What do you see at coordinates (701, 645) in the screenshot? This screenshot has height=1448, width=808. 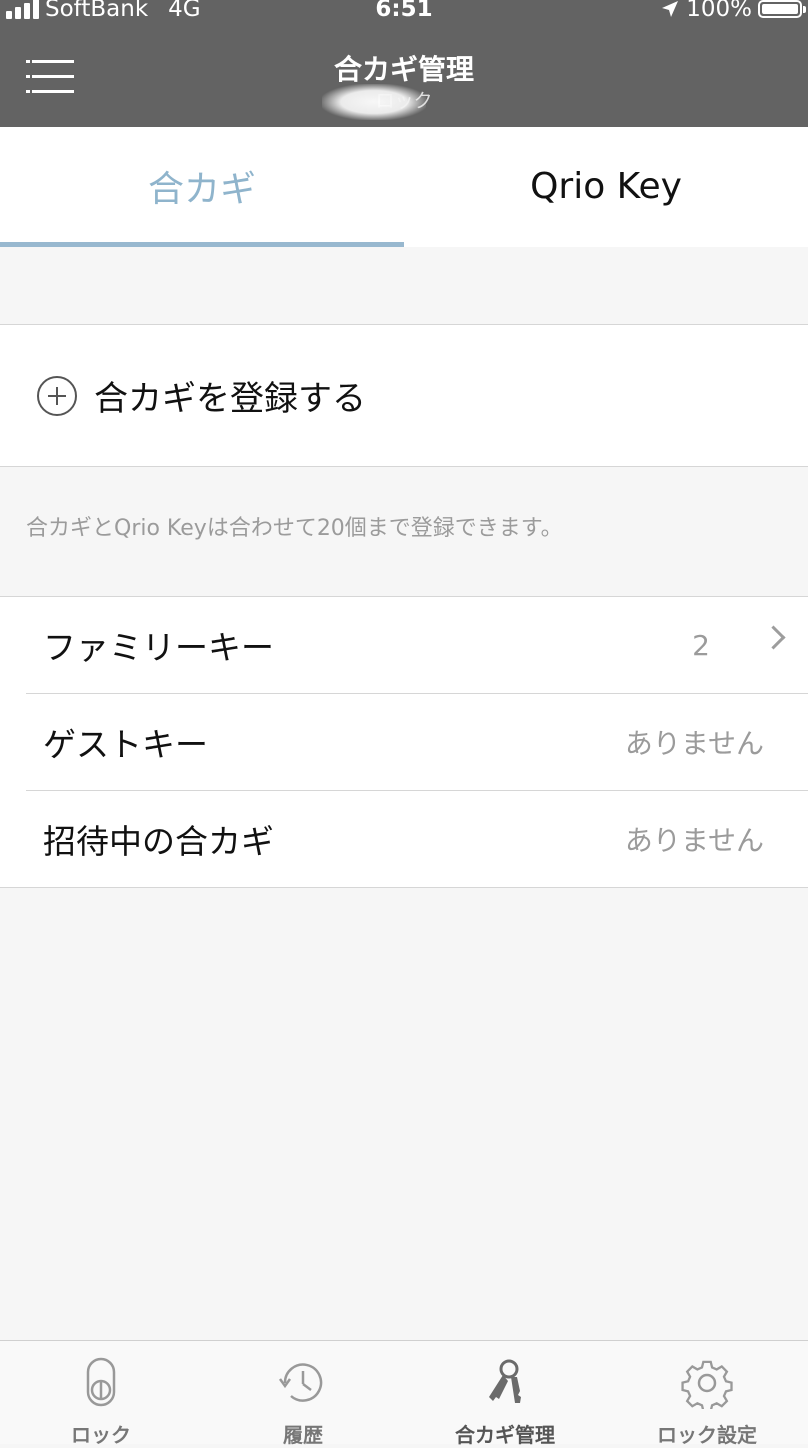 I see `list-item-count: 2` at bounding box center [701, 645].